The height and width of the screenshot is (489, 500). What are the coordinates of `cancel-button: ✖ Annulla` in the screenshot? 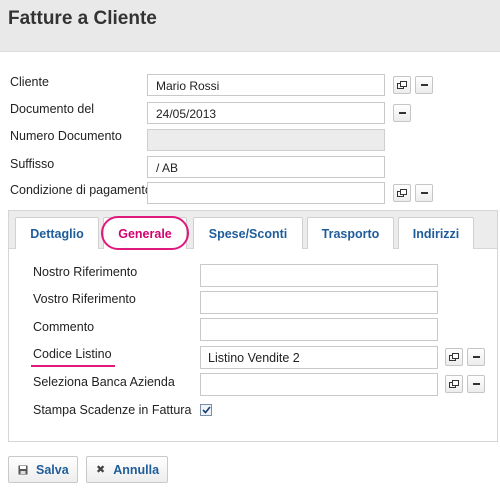 It's located at (127, 469).